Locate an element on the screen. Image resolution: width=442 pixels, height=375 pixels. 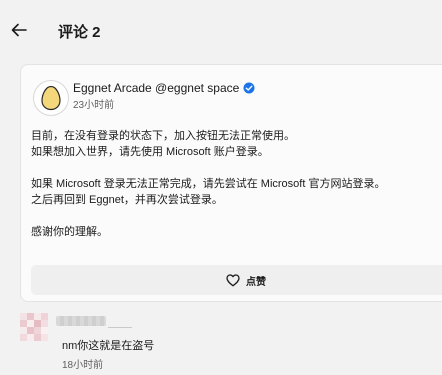
back-button is located at coordinates (19, 30).